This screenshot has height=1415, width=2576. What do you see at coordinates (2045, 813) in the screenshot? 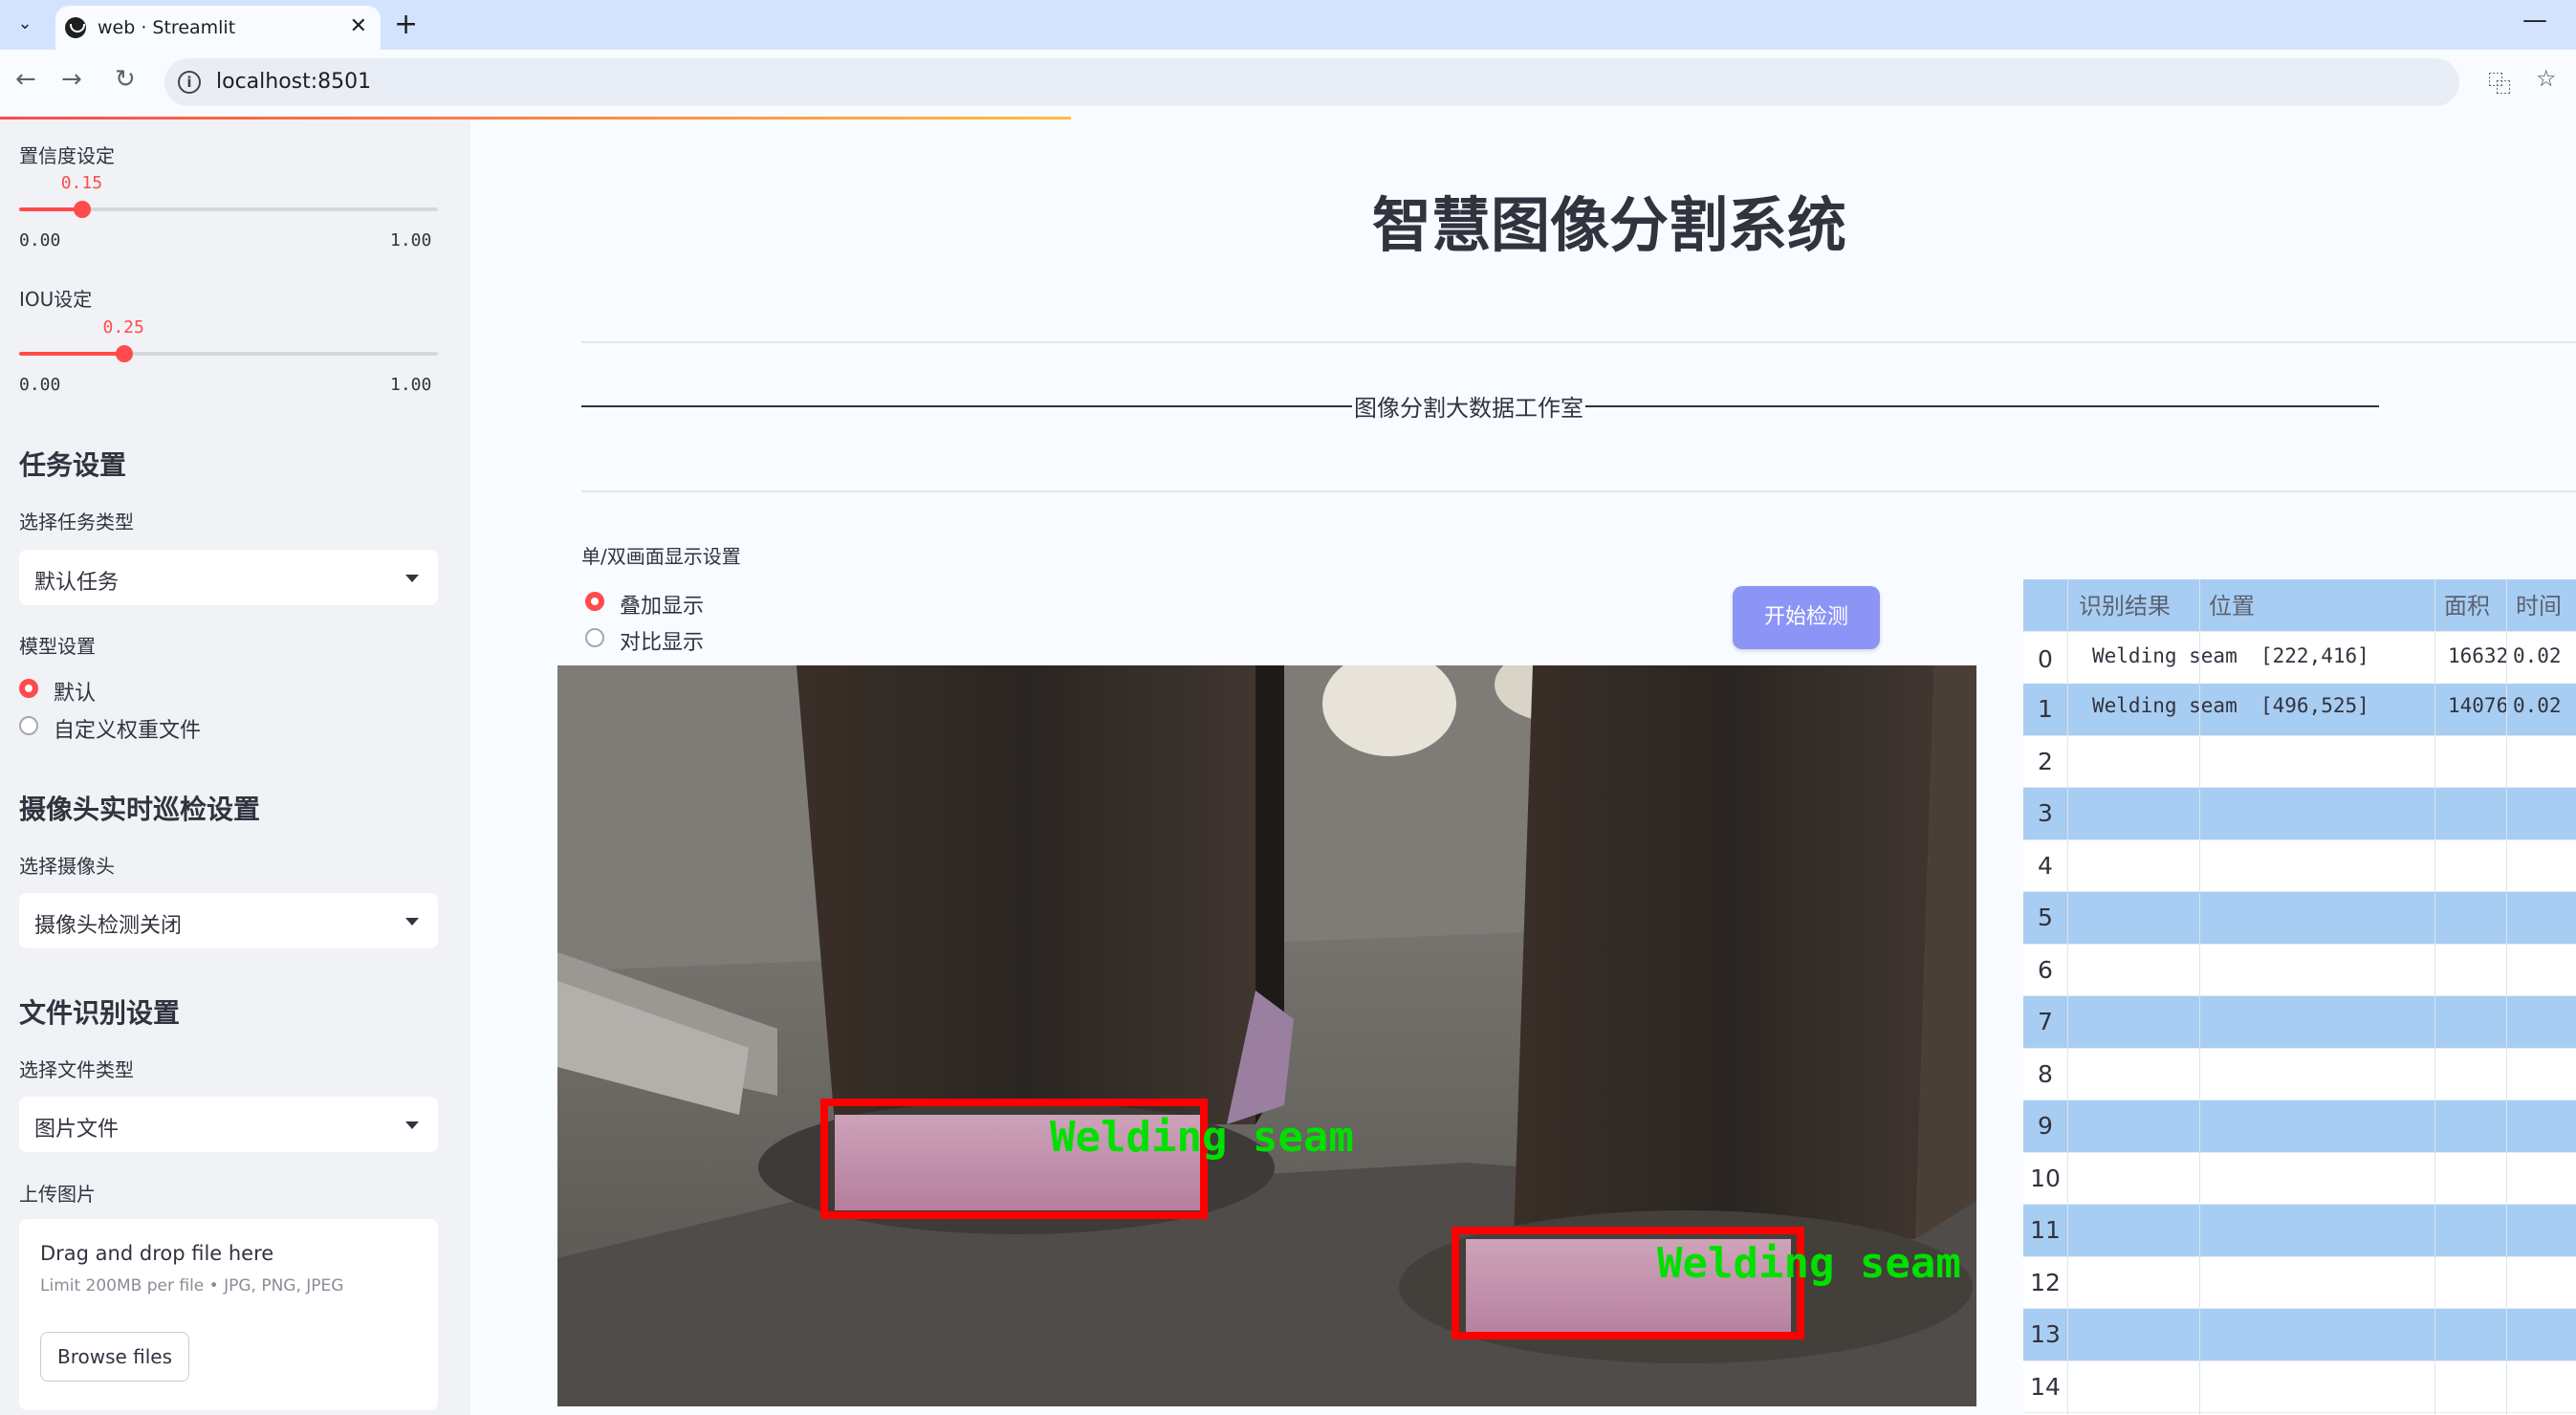
I see `row-index: 3` at bounding box center [2045, 813].